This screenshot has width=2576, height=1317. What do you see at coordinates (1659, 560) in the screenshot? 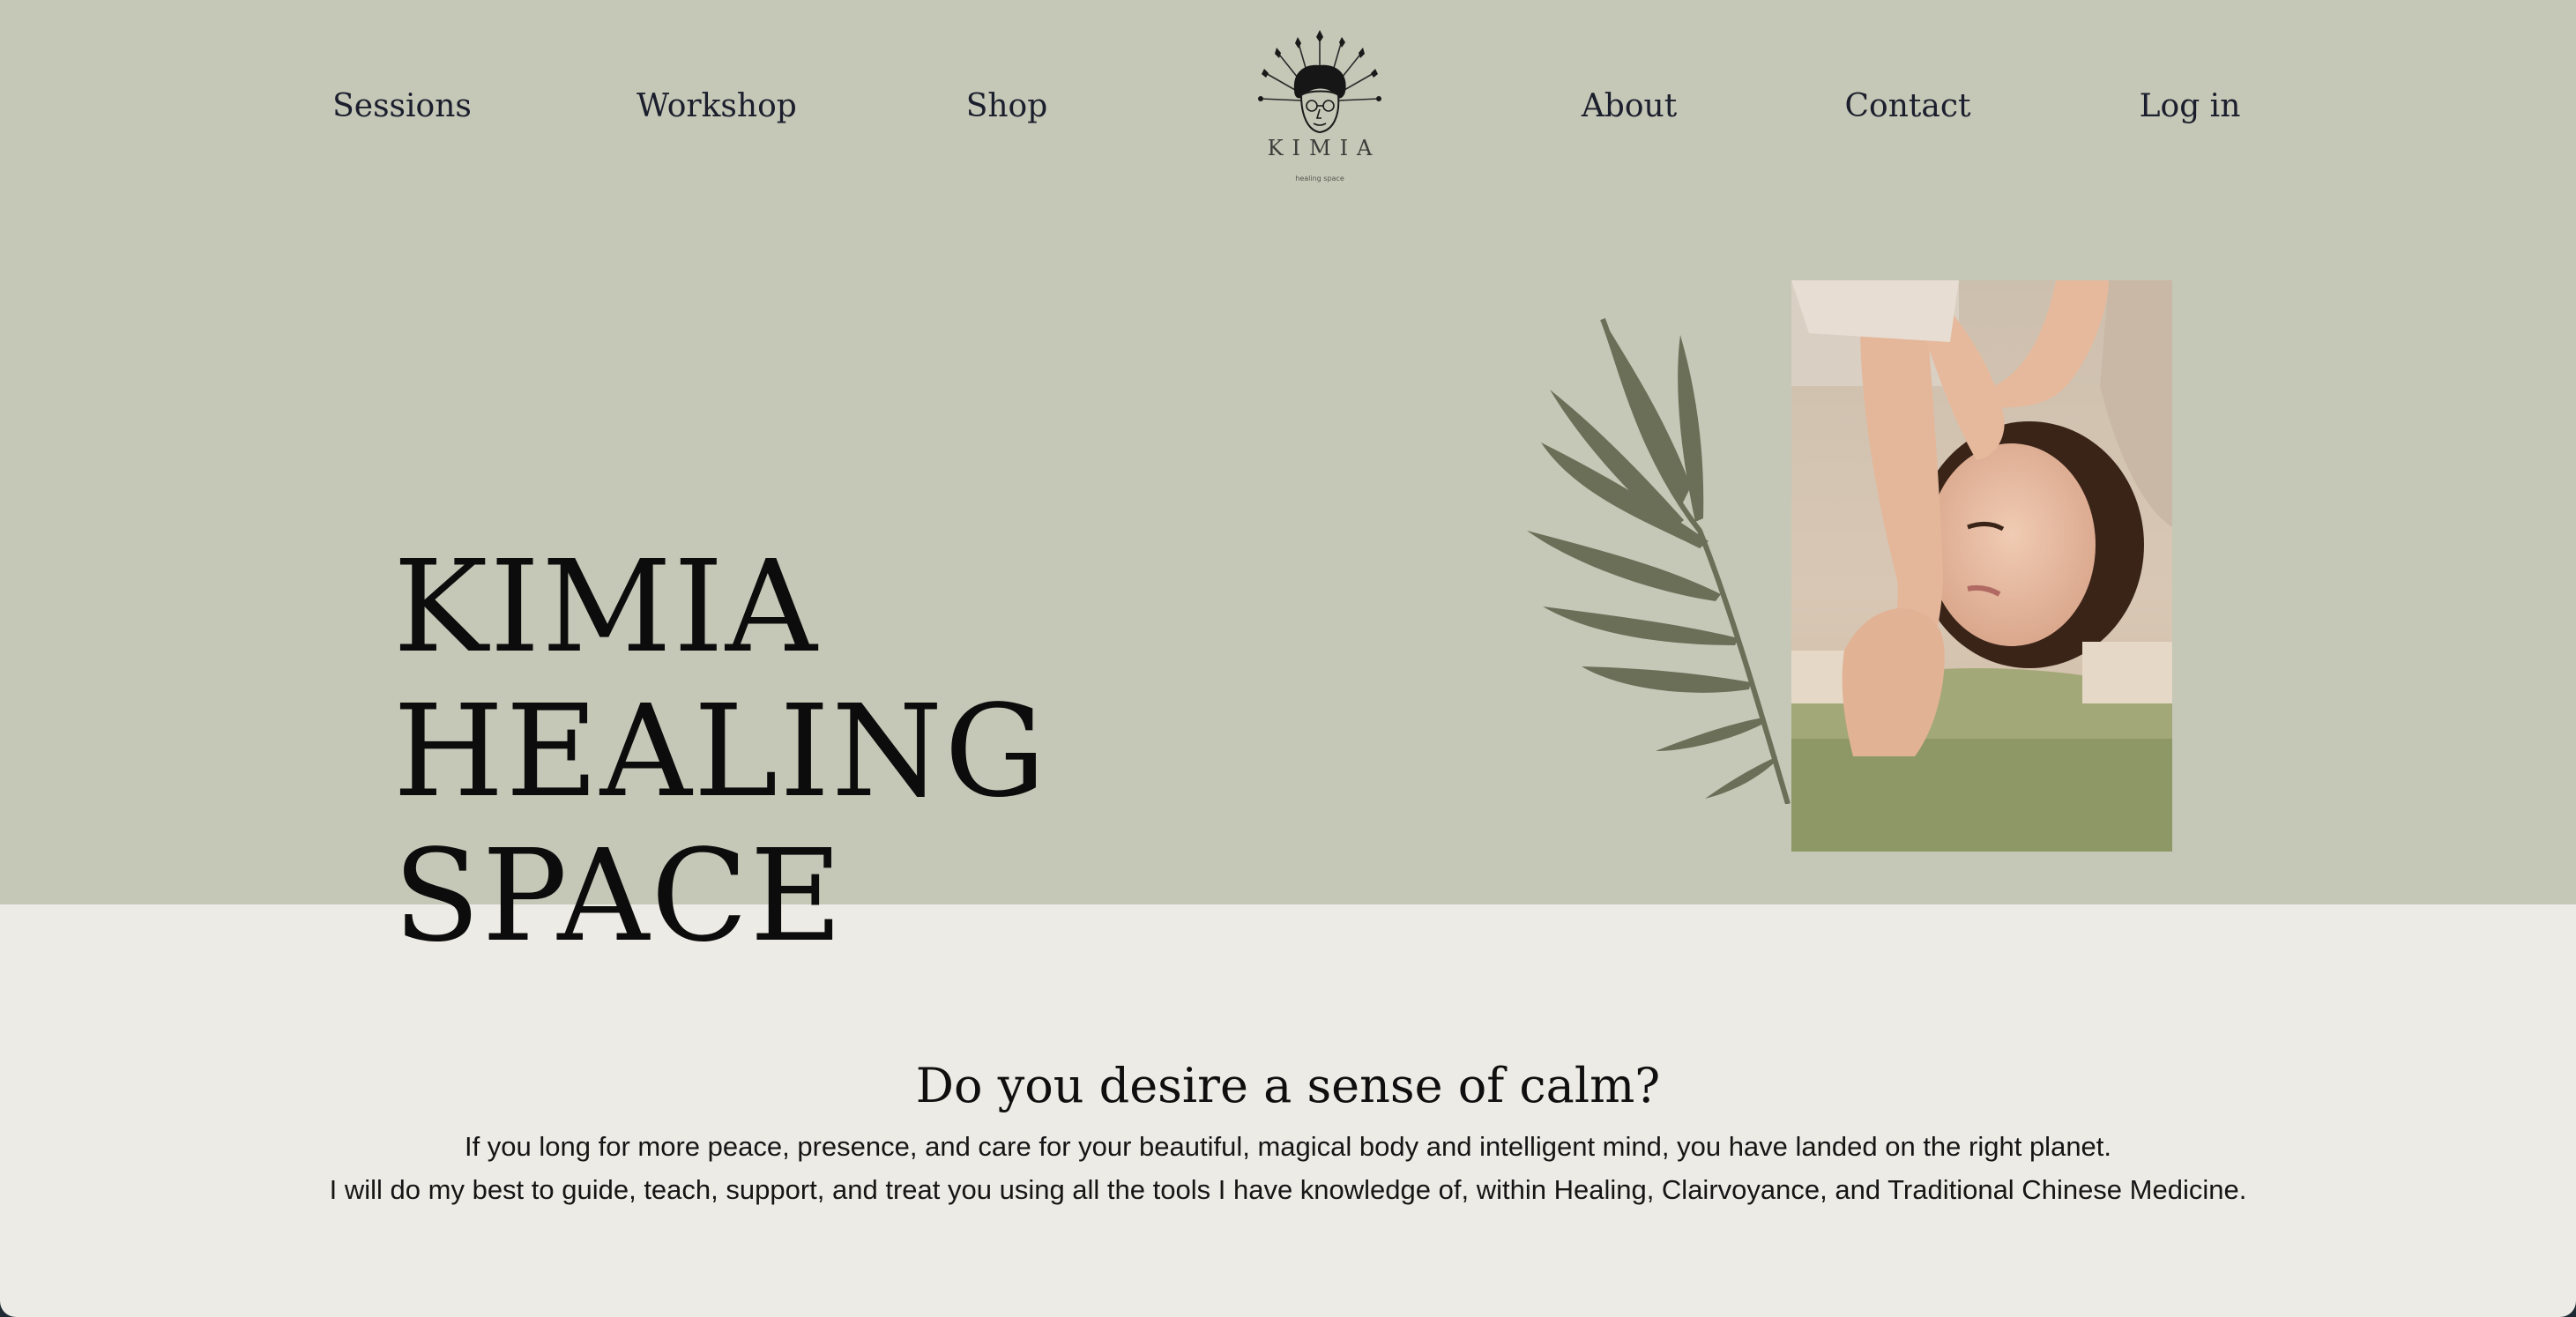
I see `palm-leaf-icon` at bounding box center [1659, 560].